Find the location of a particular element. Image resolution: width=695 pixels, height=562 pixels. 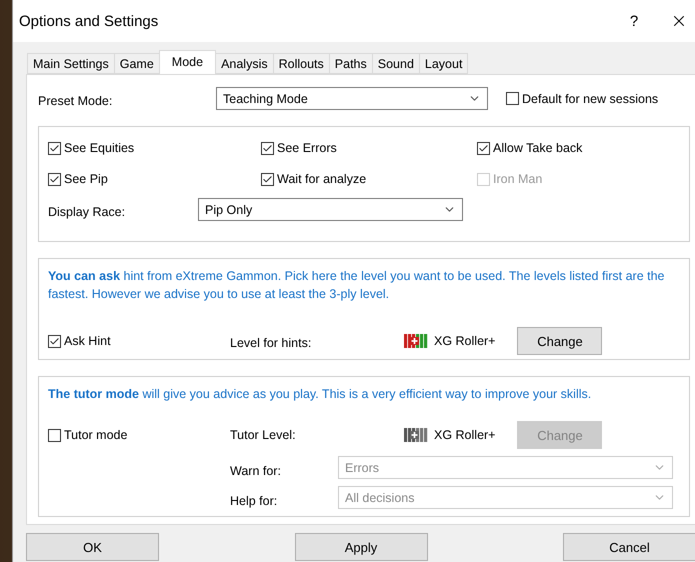

tab: Mode is located at coordinates (187, 62).